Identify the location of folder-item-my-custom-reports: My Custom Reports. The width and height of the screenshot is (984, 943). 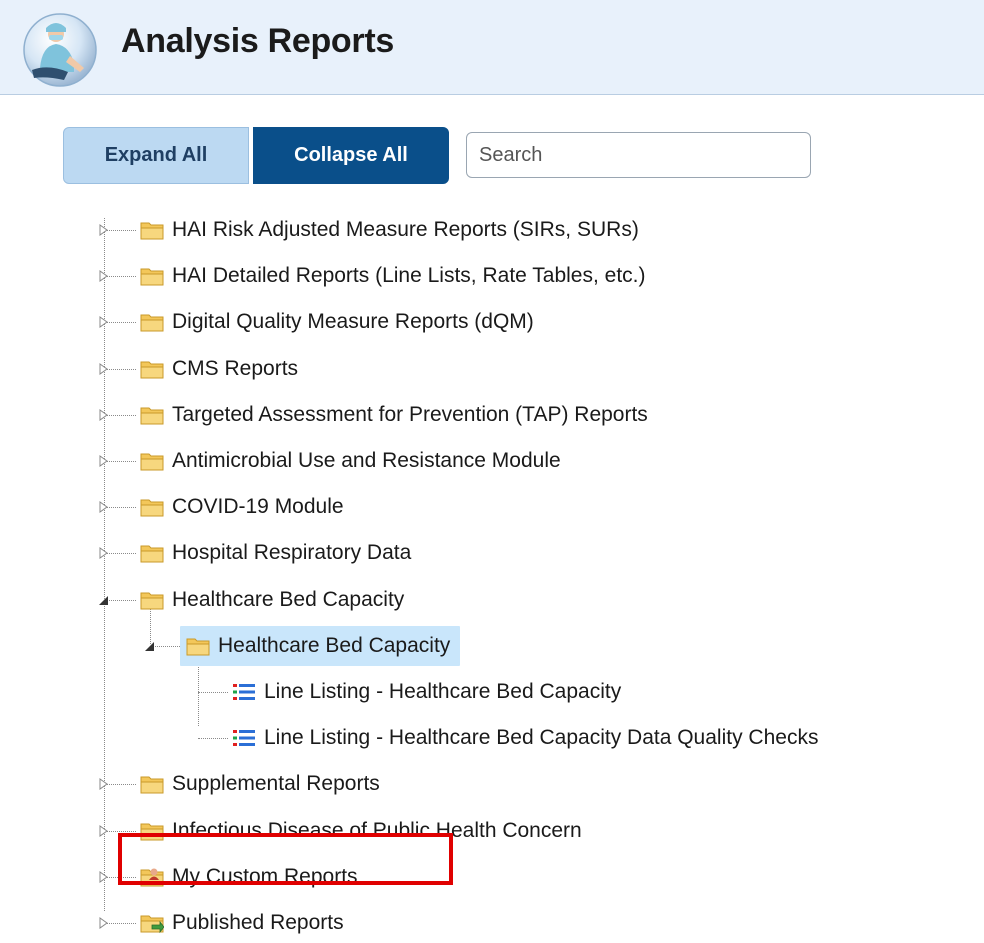
(249, 877).